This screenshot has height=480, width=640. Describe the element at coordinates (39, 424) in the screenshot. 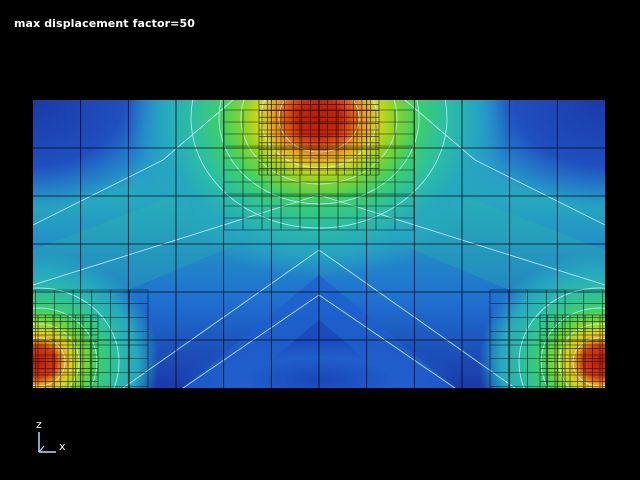

I see `axis-label-z: z` at that location.